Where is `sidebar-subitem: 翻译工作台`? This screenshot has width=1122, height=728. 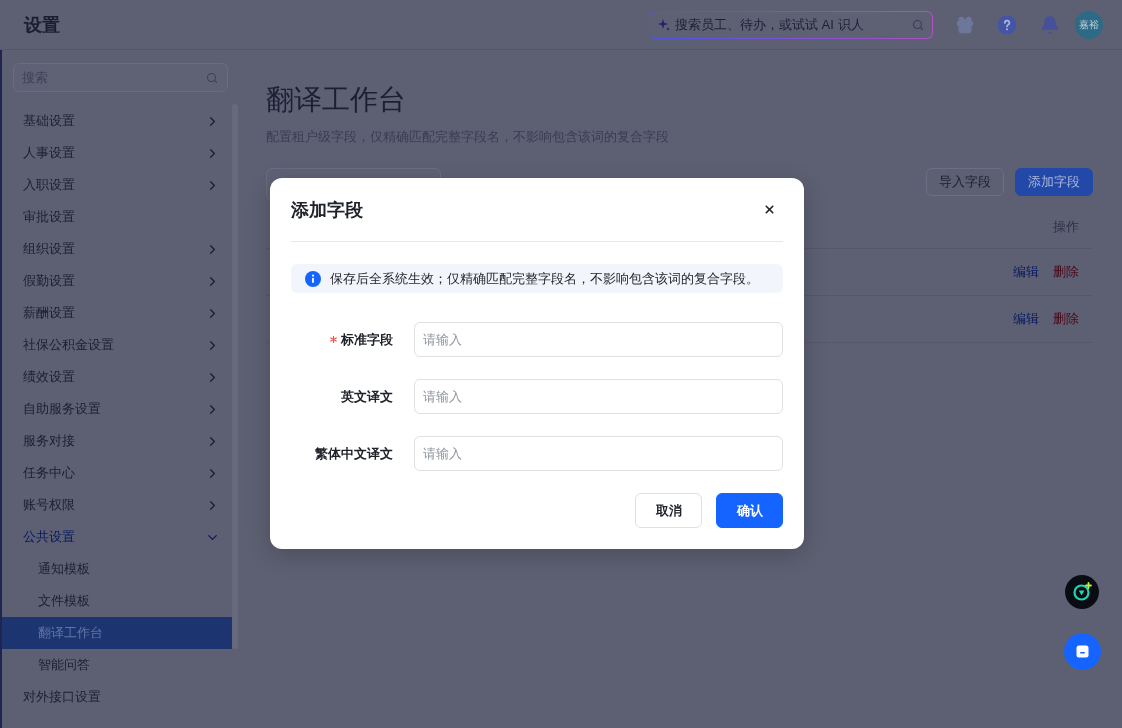 sidebar-subitem: 翻译工作台 is located at coordinates (117, 633).